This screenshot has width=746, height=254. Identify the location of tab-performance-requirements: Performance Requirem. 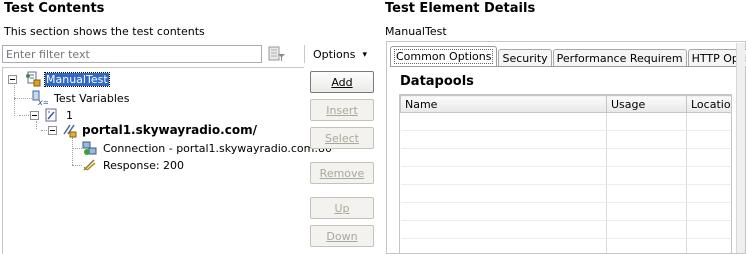
(619, 57).